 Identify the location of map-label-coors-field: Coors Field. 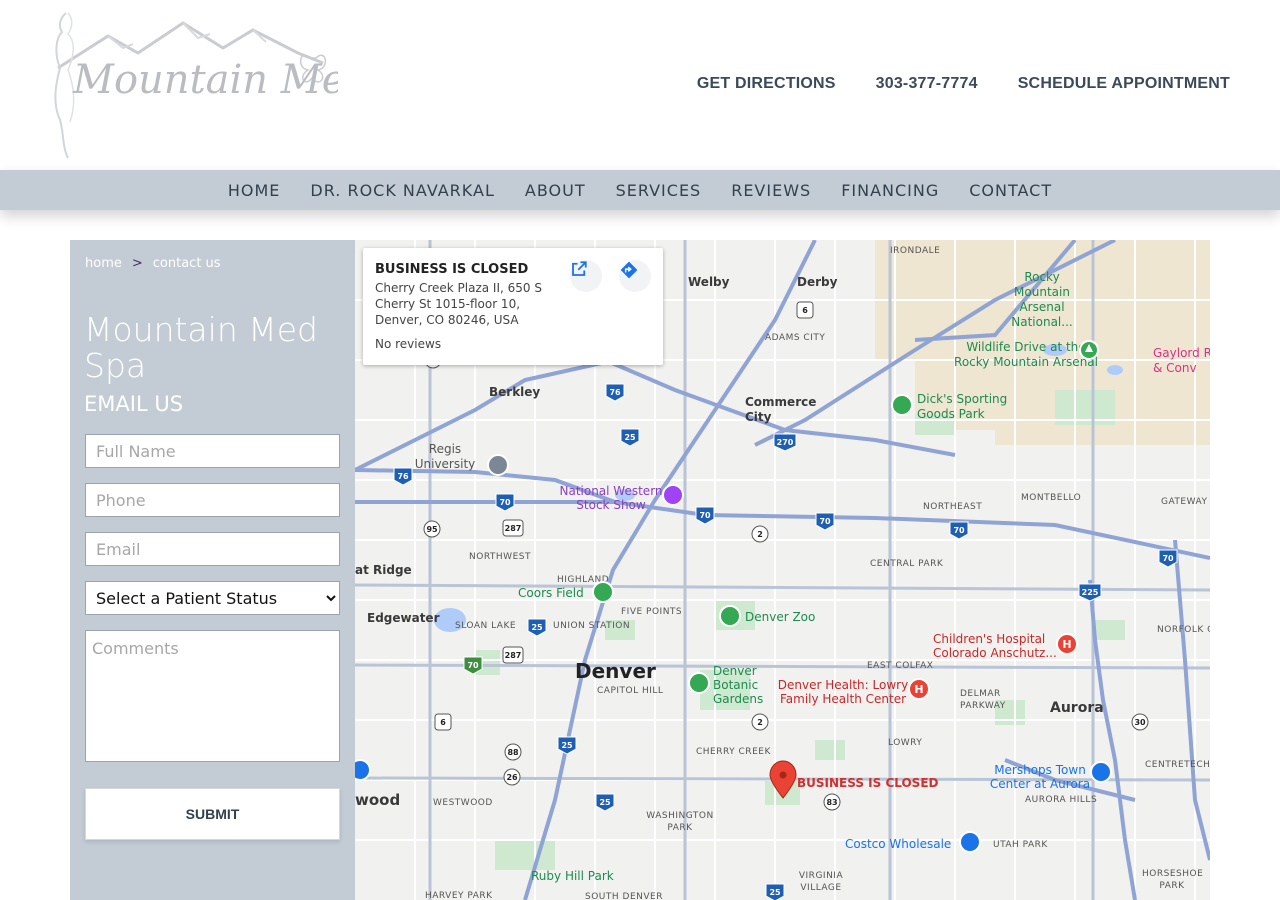
(551, 593).